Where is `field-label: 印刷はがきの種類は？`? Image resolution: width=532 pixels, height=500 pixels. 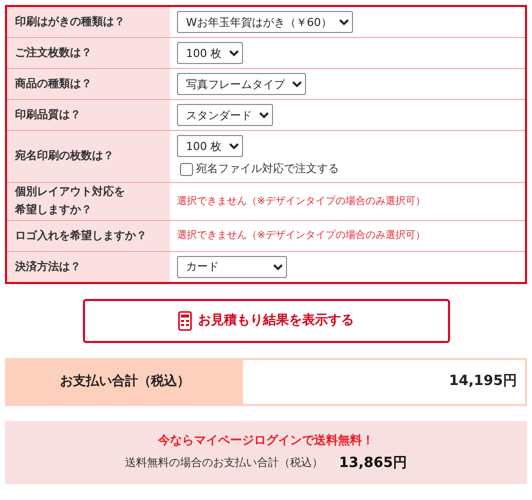 field-label: 印刷はがきの種類は？ is located at coordinates (88, 22).